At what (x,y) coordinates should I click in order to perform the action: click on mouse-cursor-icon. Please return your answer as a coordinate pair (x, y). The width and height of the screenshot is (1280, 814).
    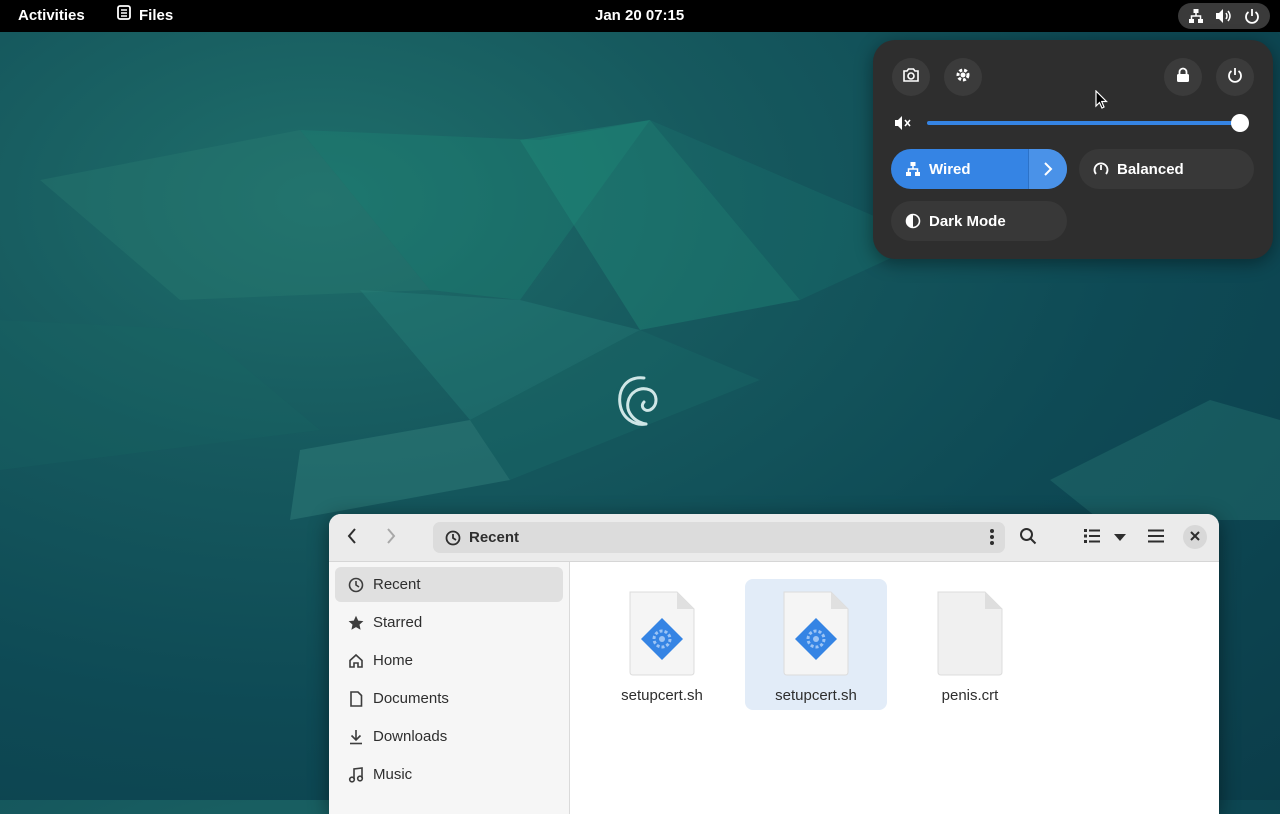
    Looking at the image, I should click on (1101, 99).